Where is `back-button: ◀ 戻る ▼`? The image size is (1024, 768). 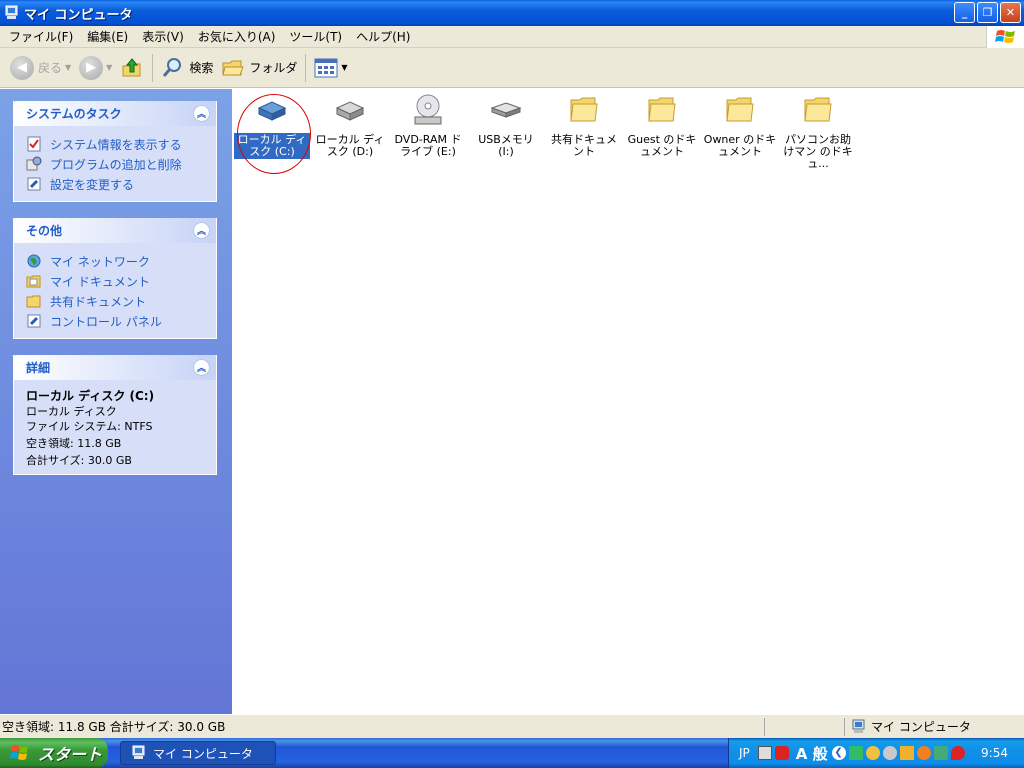 back-button: ◀ 戻る ▼ is located at coordinates (40, 68).